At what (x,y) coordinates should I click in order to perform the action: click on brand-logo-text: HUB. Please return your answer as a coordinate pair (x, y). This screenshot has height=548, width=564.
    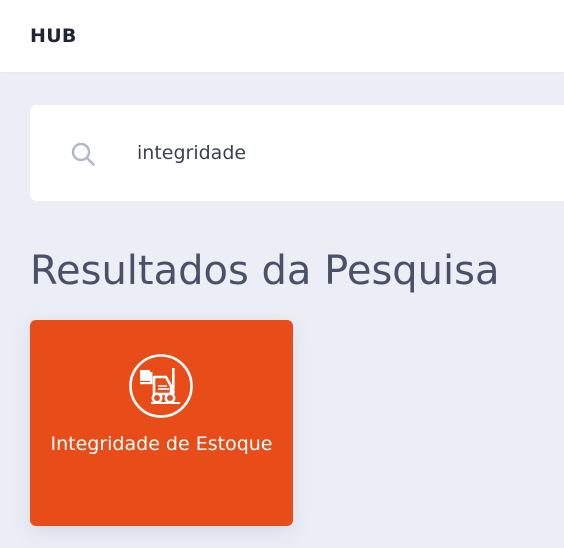
    Looking at the image, I should click on (53, 36).